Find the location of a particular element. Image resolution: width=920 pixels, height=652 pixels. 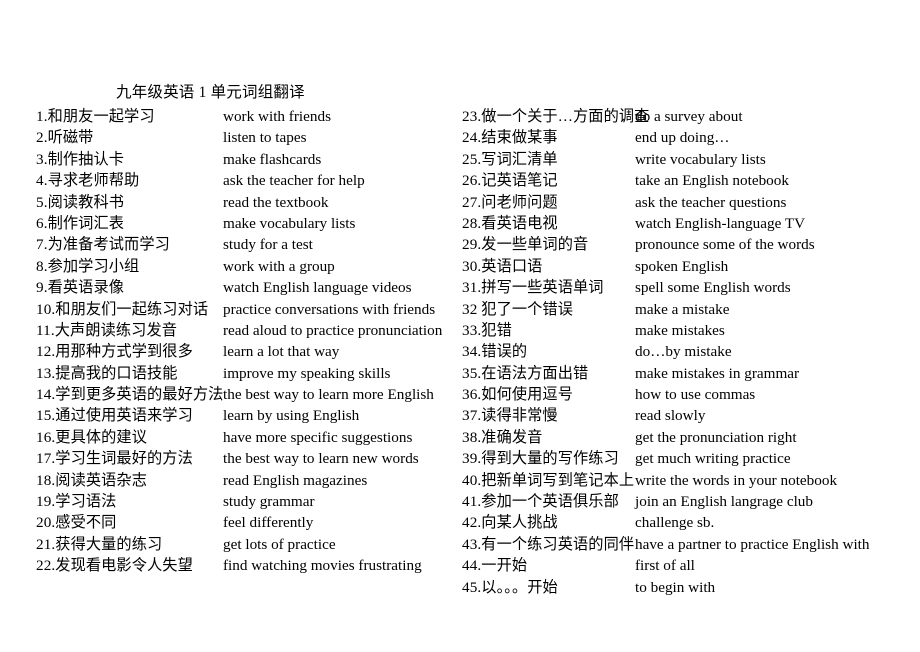

vocabulary-row: 2.听磁带 listen to tapes is located at coordinates (243, 137).